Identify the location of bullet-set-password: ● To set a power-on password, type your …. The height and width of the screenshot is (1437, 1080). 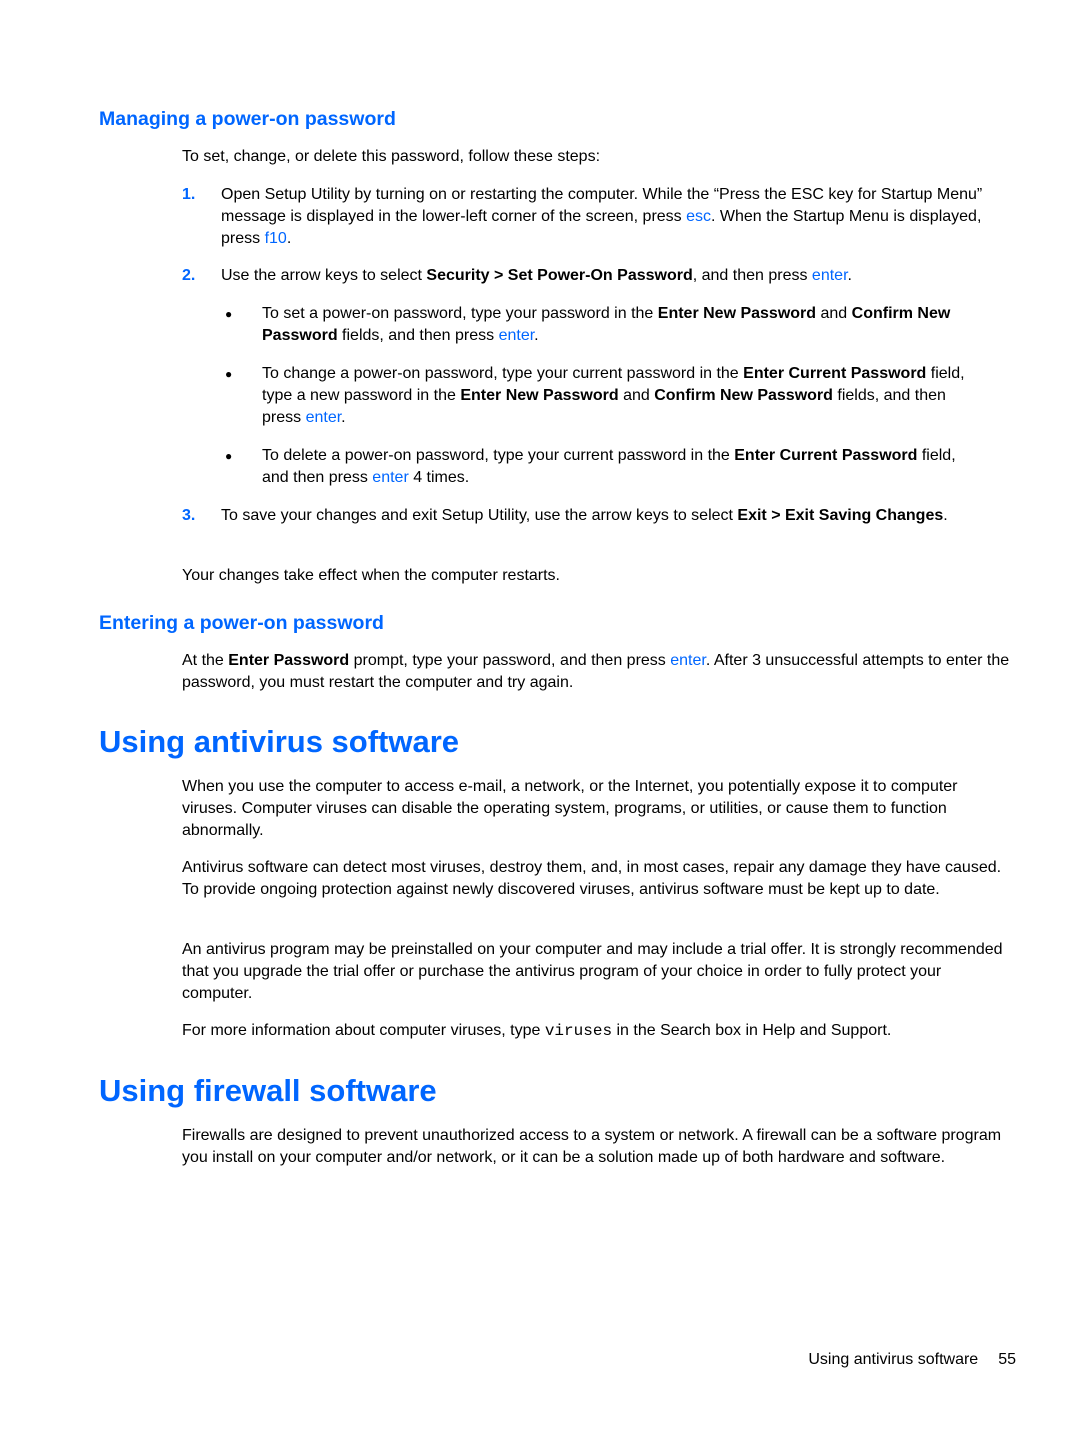
(601, 325).